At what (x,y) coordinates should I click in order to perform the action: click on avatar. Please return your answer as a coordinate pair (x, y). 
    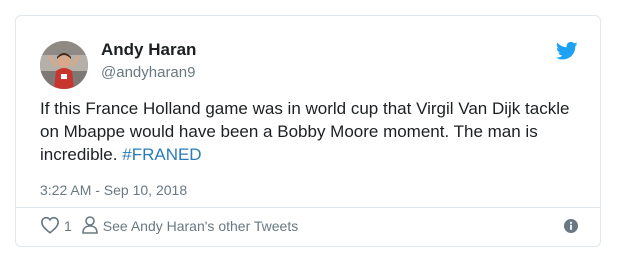
    Looking at the image, I should click on (64, 65).